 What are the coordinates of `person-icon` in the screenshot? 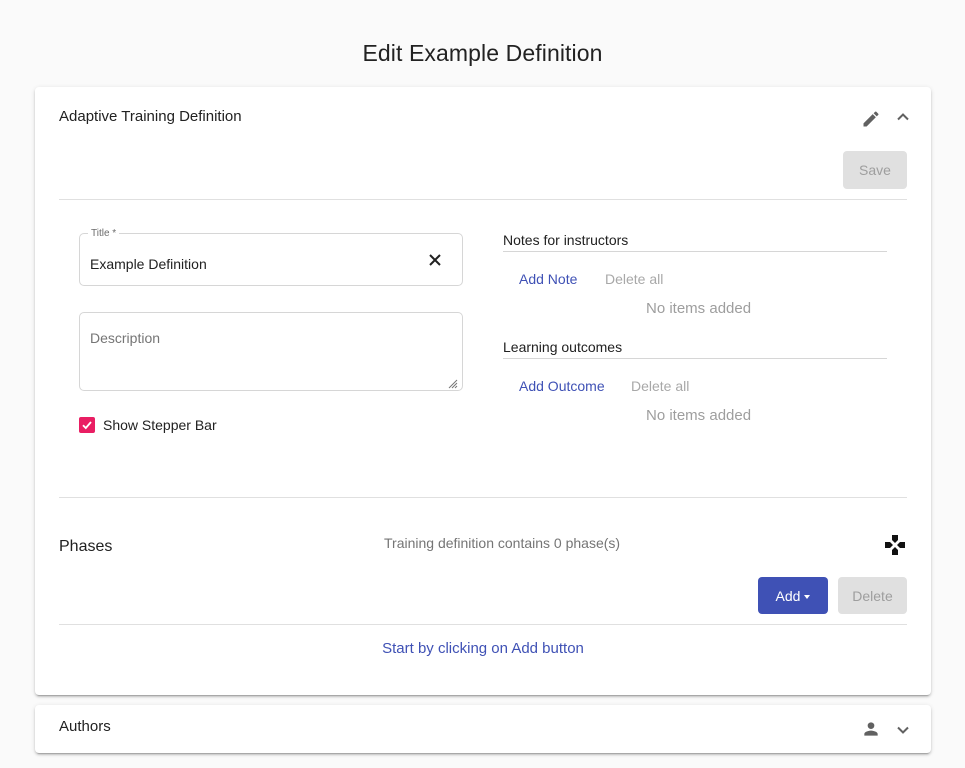 It's located at (871, 729).